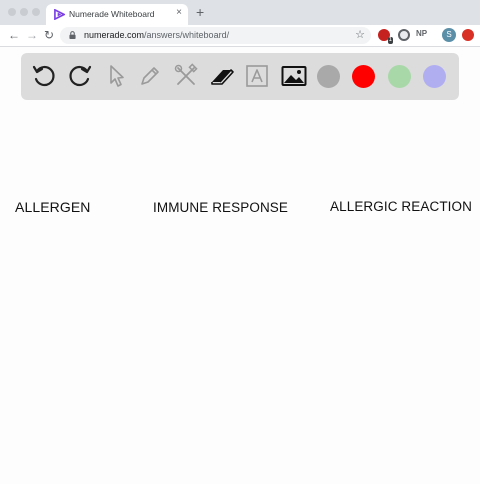 This screenshot has height=484, width=480. What do you see at coordinates (72, 35) in the screenshot?
I see `lock-icon` at bounding box center [72, 35].